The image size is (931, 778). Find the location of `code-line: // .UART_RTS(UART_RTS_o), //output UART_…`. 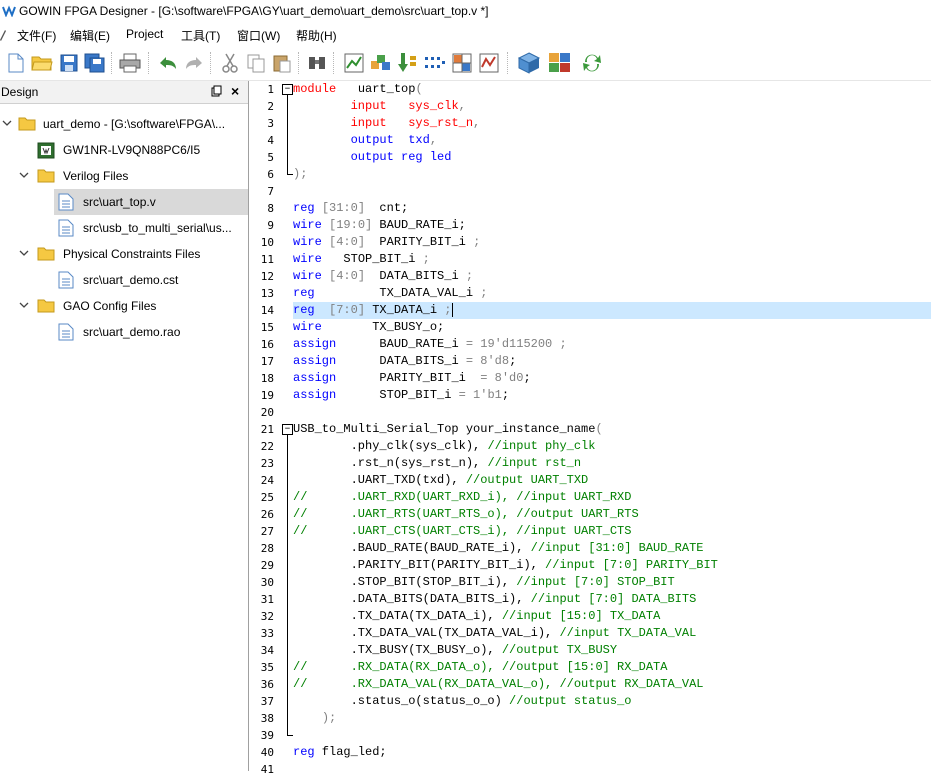

code-line: // .UART_RTS(UART_RTS_o), //output UART_… is located at coordinates (612, 514).